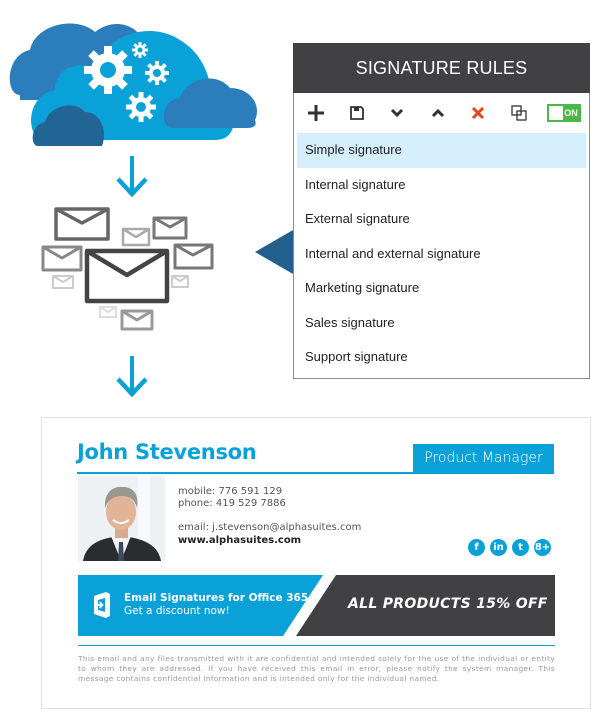  Describe the element at coordinates (140, 50) in the screenshot. I see `gear-small-top` at that location.